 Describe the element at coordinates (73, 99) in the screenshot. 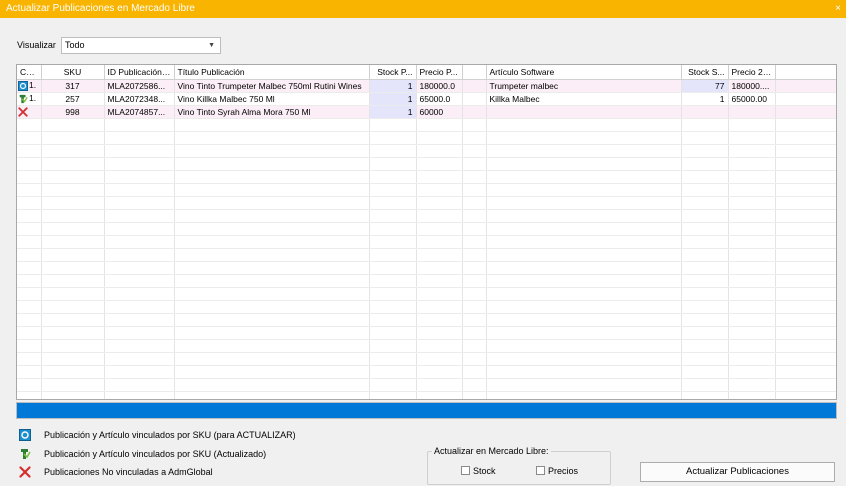

I see `cell-sku: 257` at that location.